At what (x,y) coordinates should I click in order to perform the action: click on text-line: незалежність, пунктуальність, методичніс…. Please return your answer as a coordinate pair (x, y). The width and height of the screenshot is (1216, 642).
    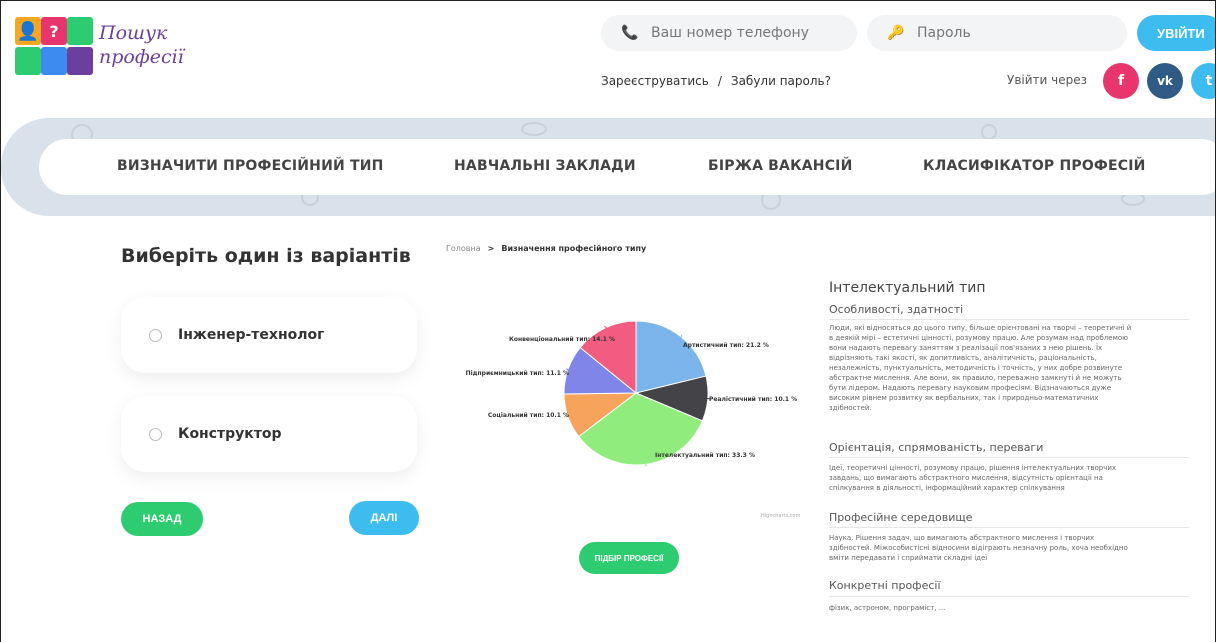
    Looking at the image, I should click on (976, 368).